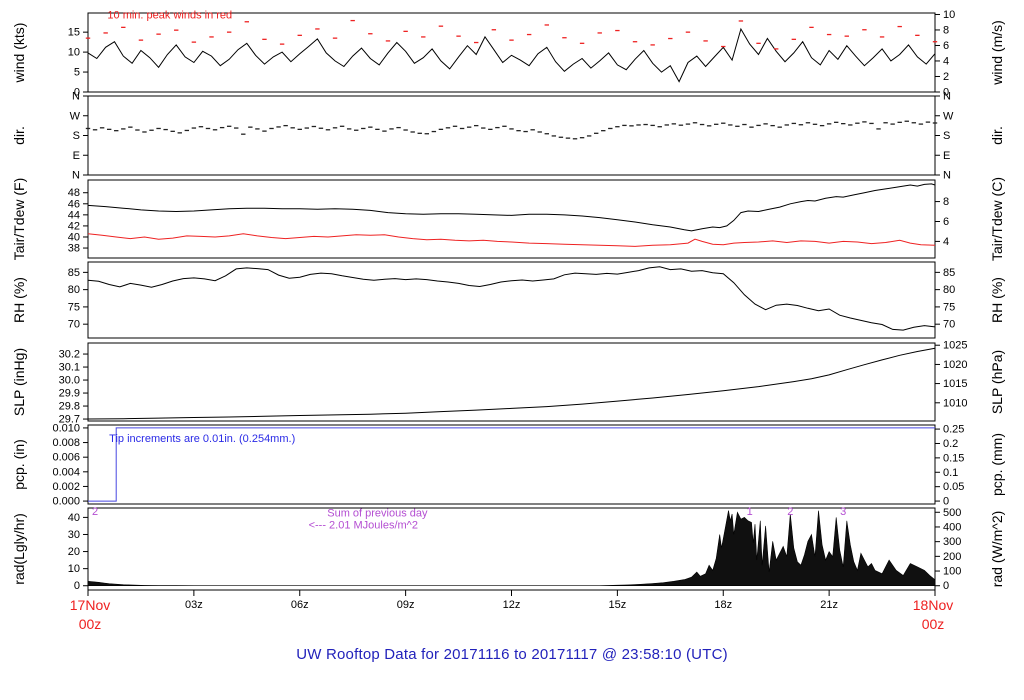 The image size is (1024, 700). I want to click on left-tick-label: S, so click(76, 136).